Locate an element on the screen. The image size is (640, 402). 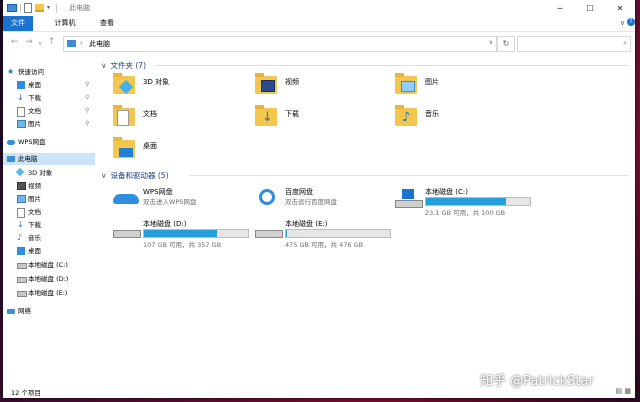
sidebar-item-label: 本地磁盘 (E:) is located at coordinates (48, 293).